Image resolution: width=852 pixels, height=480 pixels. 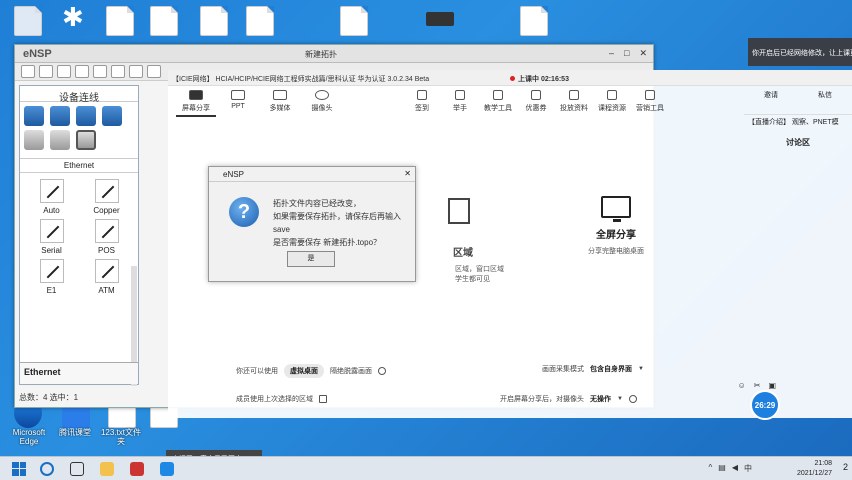 I want to click on cable-auto: Auto, so click(x=51, y=197).